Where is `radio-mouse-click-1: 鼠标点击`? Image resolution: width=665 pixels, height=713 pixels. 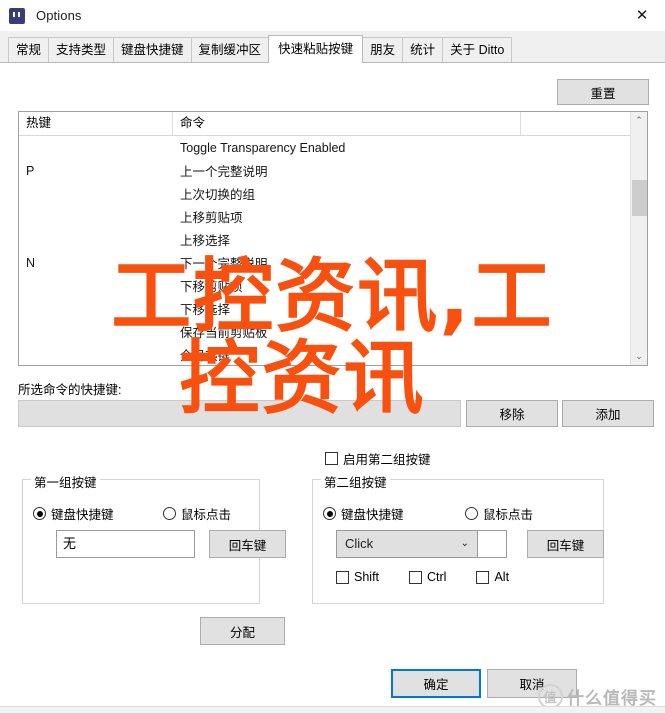
radio-mouse-click-1: 鼠标点击 is located at coordinates (197, 513).